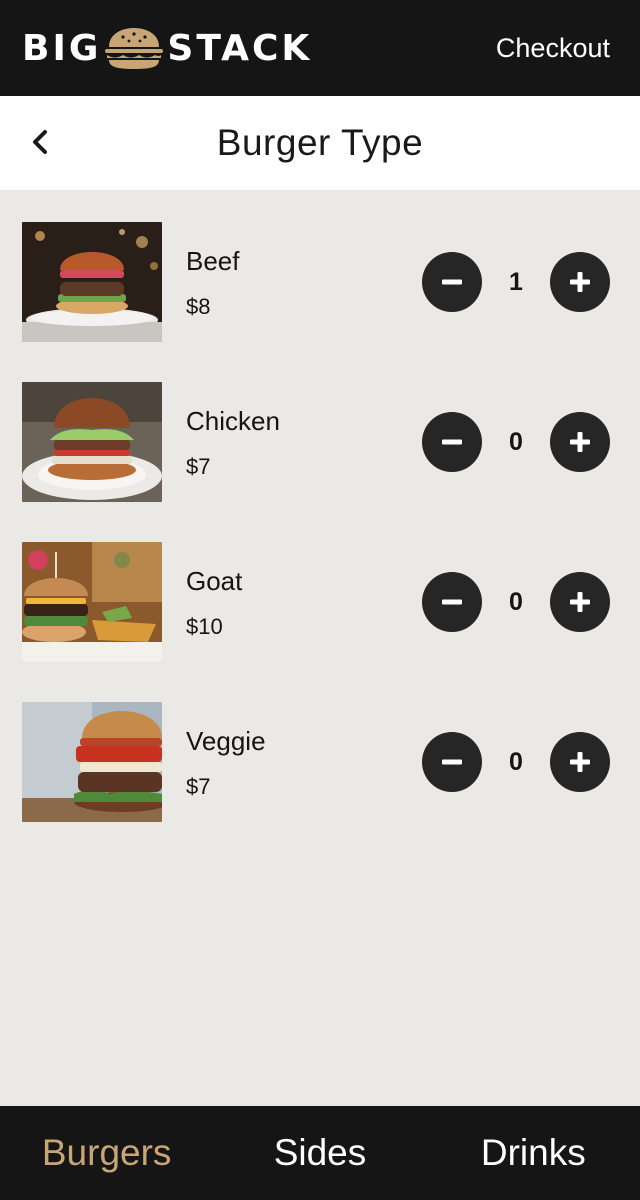  I want to click on page-title: Burger Type, so click(320, 142).